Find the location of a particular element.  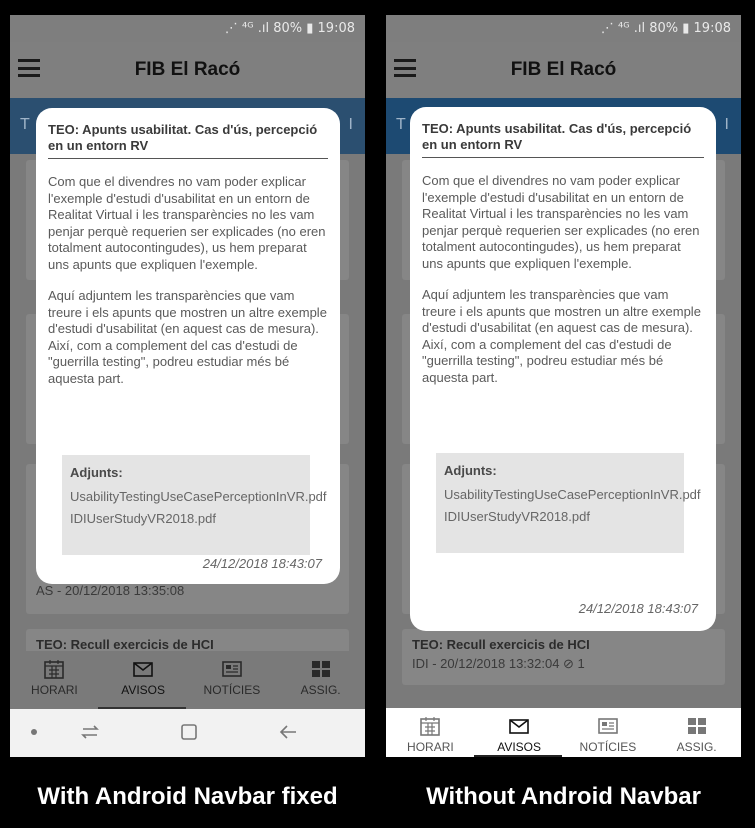

list-item-meta: IDI - 20/12/2018 13:32:04 ⊘ 1 is located at coordinates (498, 663).